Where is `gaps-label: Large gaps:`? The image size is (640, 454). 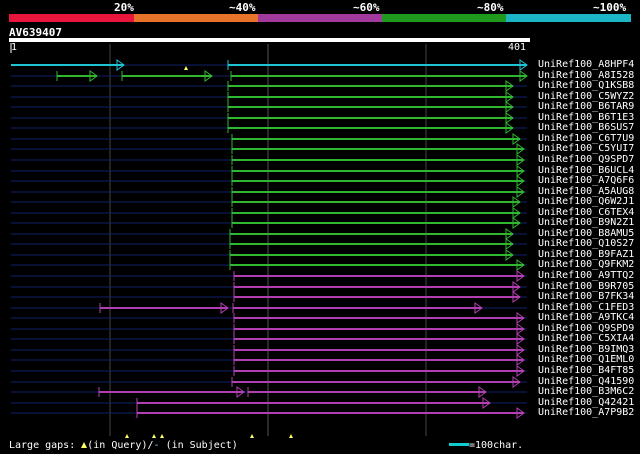
gaps-label: Large gaps: is located at coordinates (42, 445).